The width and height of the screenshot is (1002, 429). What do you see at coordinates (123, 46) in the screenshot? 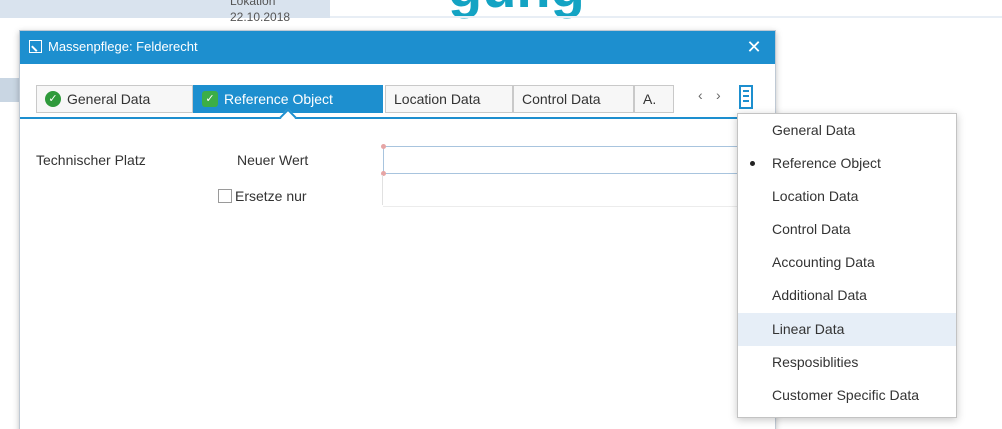
I see `dialog-title: Massenpflege: Felderecht` at bounding box center [123, 46].